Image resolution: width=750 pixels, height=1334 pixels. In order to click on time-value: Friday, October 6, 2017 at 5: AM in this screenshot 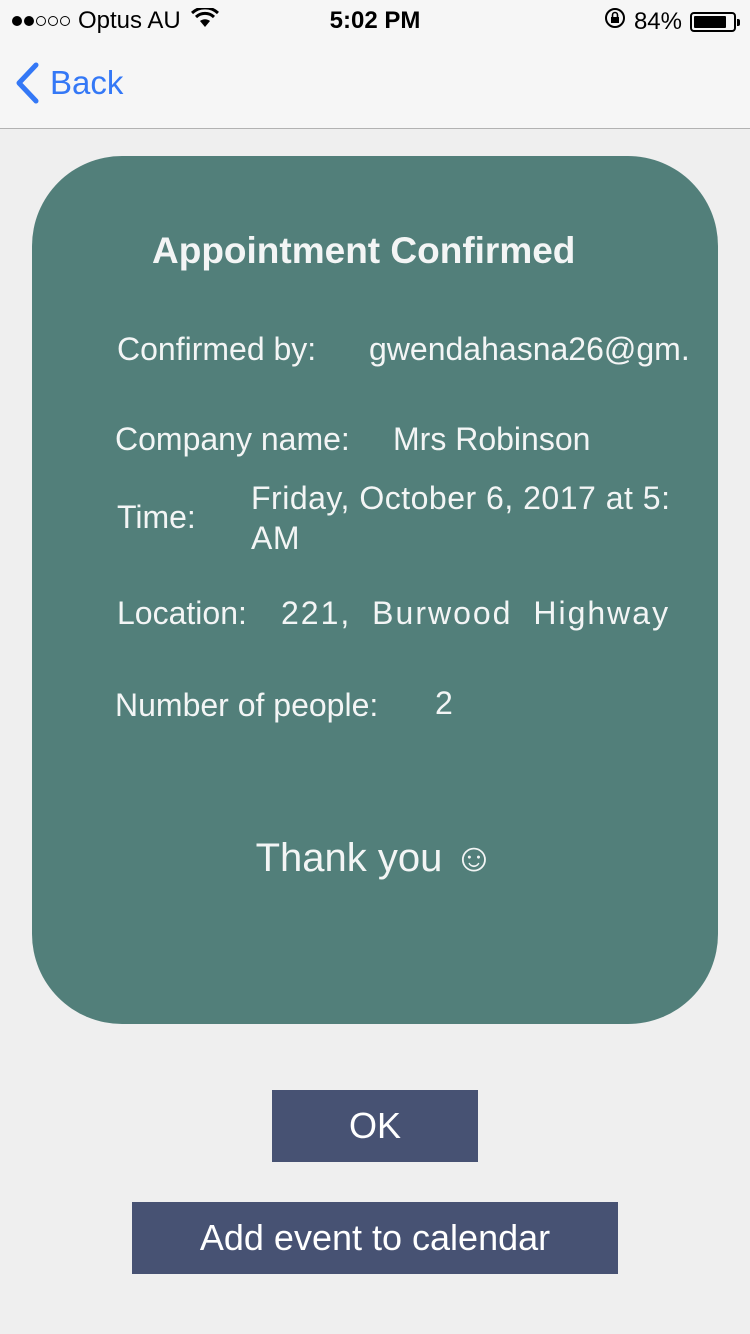, I will do `click(484, 518)`.